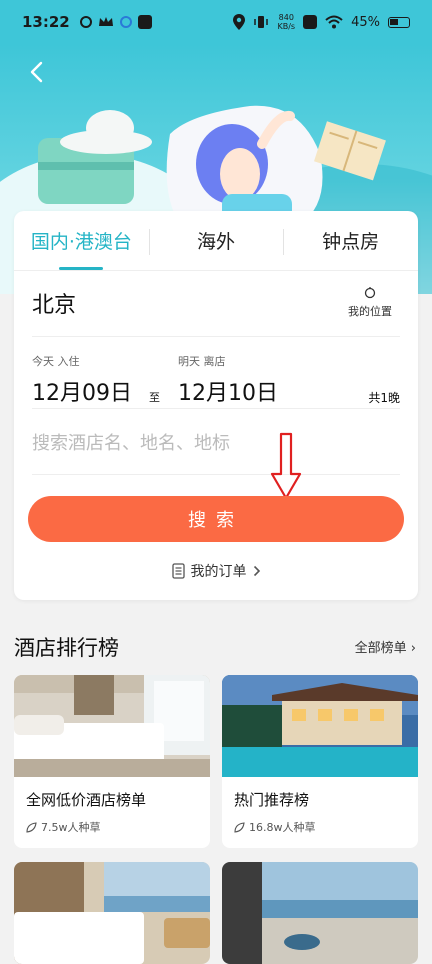  I want to click on checkout-date: 12月10日, so click(228, 391).